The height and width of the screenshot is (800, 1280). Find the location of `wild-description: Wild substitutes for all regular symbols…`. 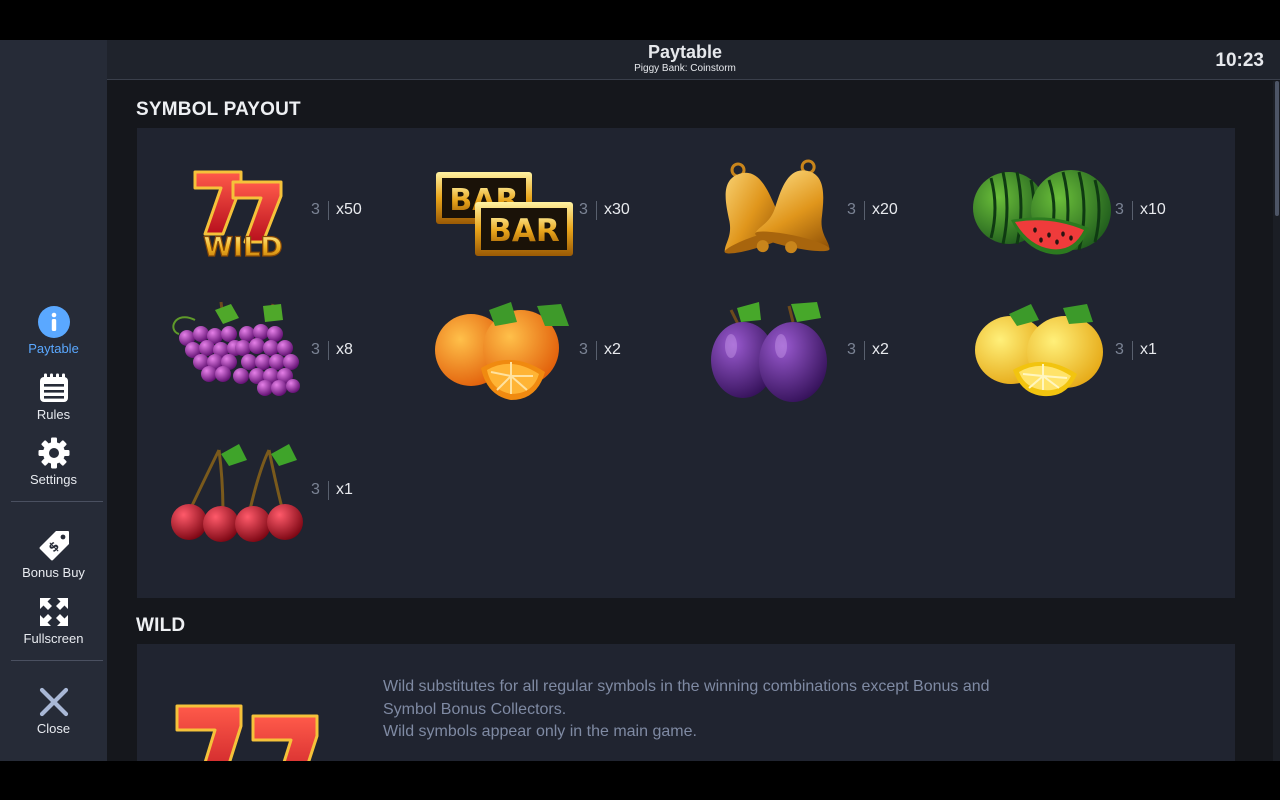

wild-description: Wild substitutes for all regular symbols… is located at coordinates (733, 710).